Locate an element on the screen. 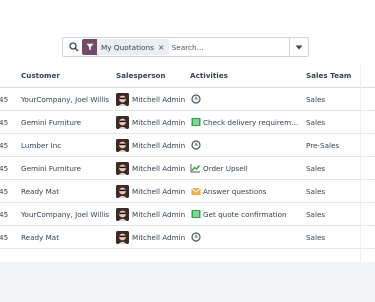 Image resolution: width=375 pixels, height=302 pixels. header-sales-team: Sales Team is located at coordinates (336, 75).